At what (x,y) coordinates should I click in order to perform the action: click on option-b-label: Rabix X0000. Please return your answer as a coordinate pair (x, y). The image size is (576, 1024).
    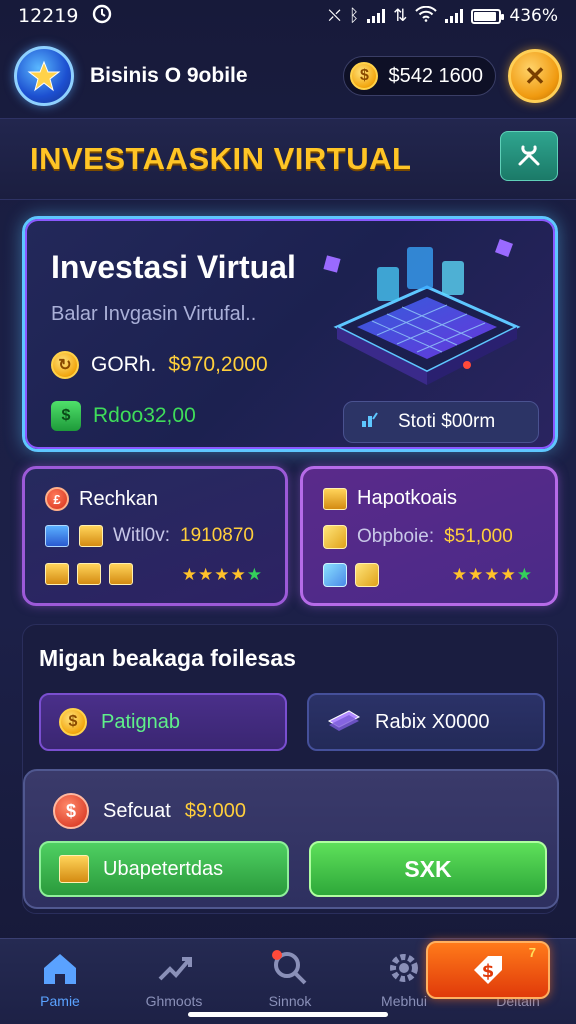
    Looking at the image, I should click on (432, 721).